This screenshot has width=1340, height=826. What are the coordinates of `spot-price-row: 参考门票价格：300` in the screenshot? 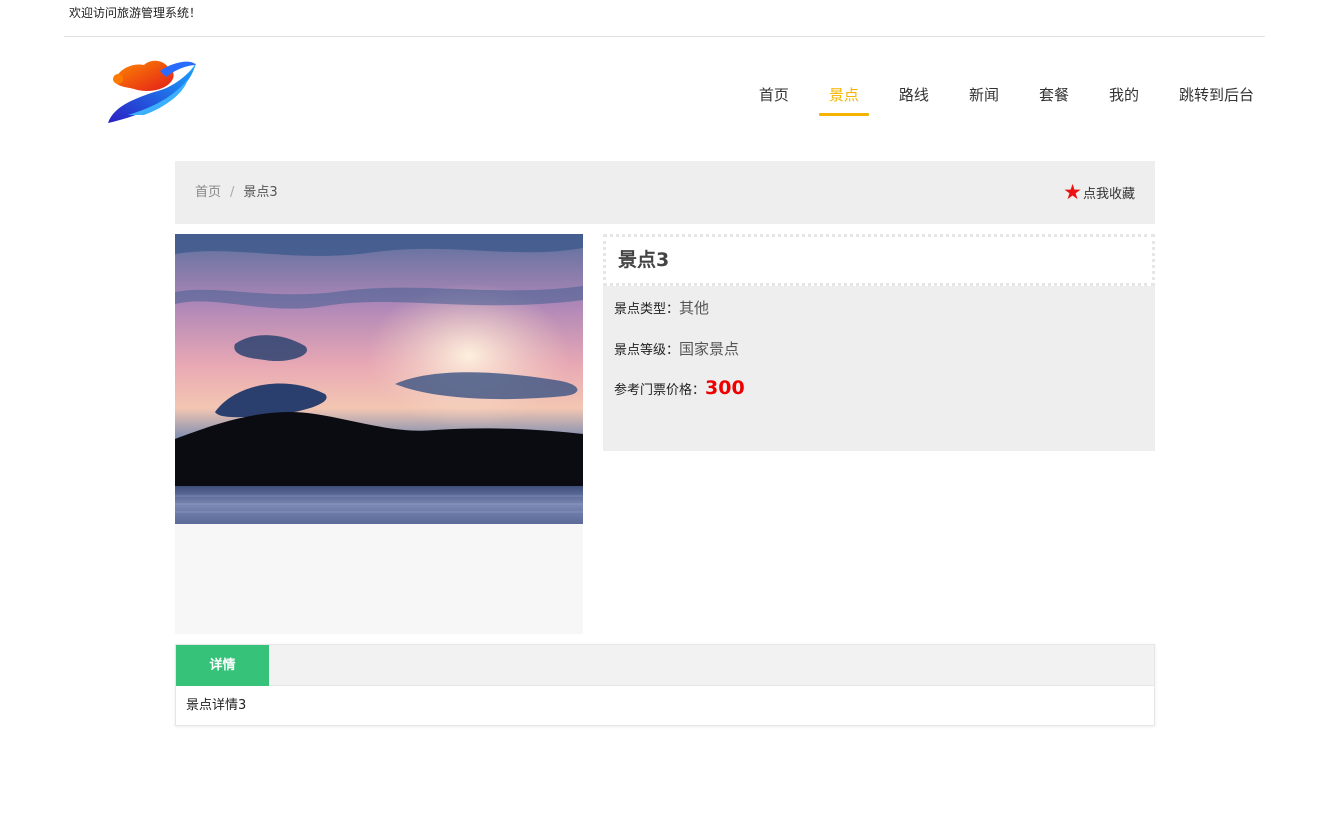 It's located at (679, 388).